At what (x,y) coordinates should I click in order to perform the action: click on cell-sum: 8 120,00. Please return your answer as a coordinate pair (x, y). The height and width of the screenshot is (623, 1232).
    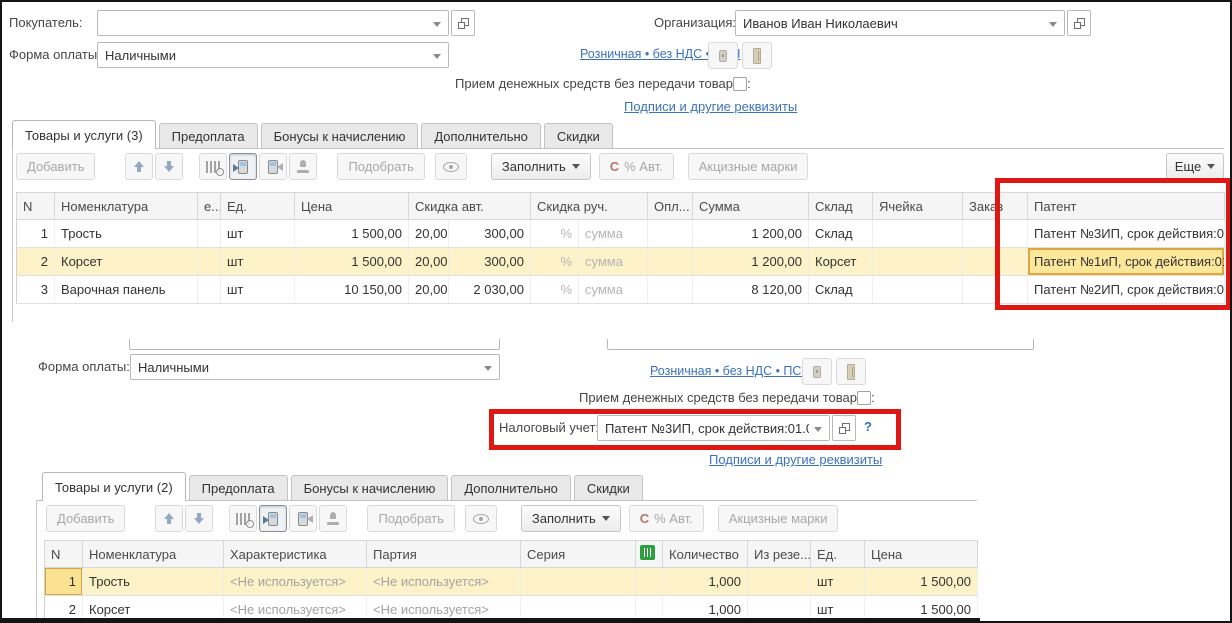
    Looking at the image, I should click on (750, 289).